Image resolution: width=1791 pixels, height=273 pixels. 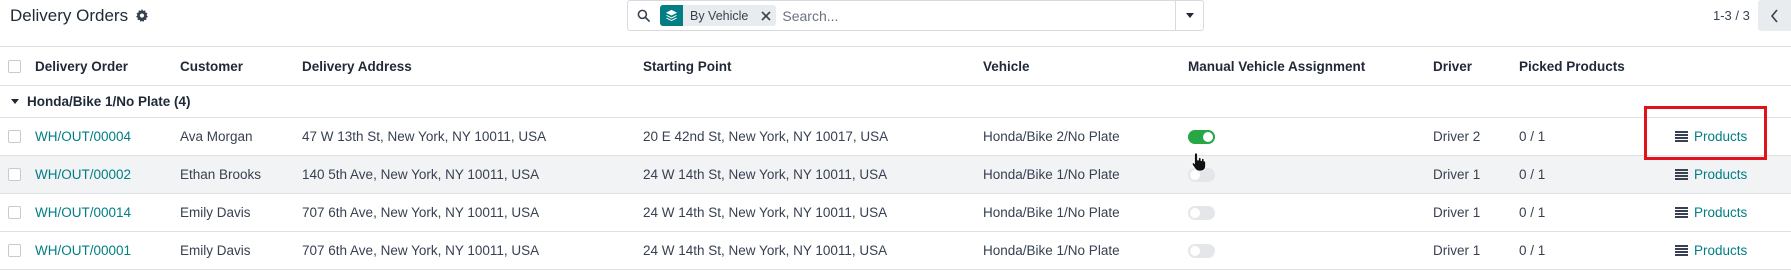 I want to click on vehicle-cell: Honda/Bike 2/No Plate, so click(x=1051, y=136).